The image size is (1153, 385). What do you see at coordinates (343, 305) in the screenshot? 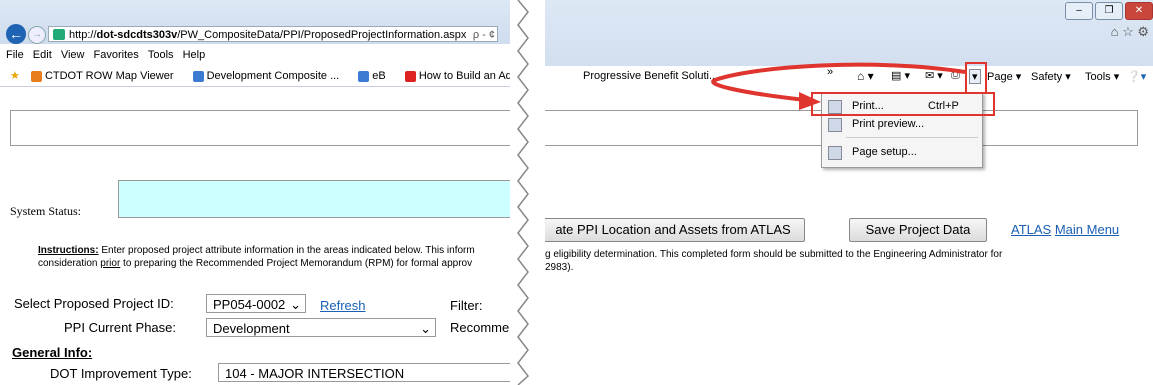
I see `refresh-link: Refresh` at bounding box center [343, 305].